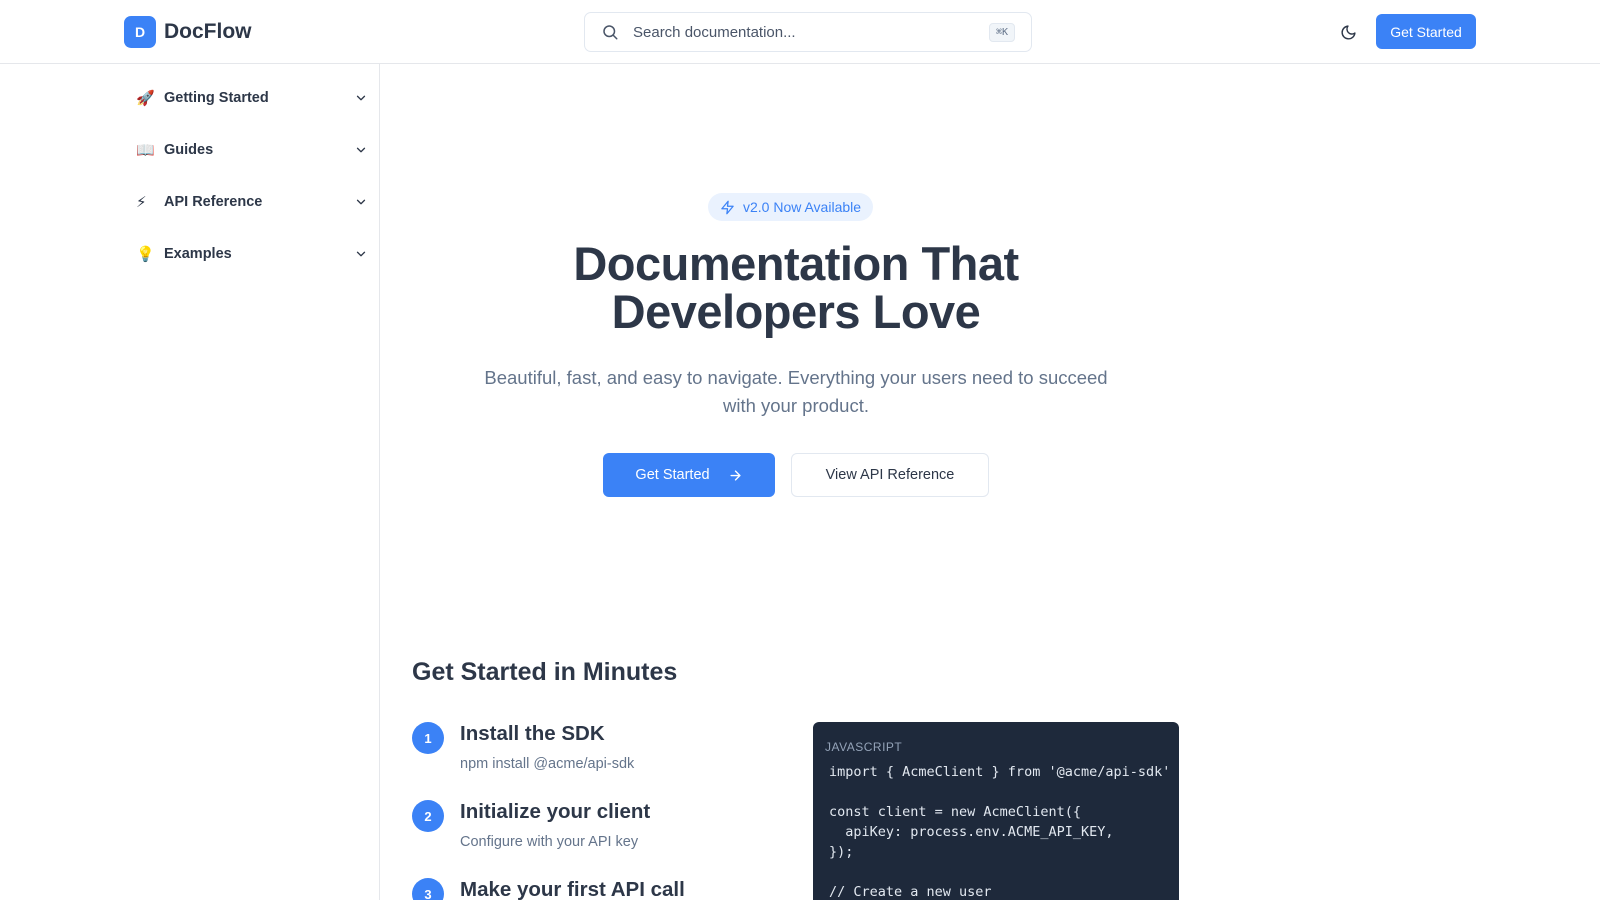 This screenshot has height=900, width=1600. What do you see at coordinates (808, 32) in the screenshot?
I see `search-input: Search documentation... ⌘K` at bounding box center [808, 32].